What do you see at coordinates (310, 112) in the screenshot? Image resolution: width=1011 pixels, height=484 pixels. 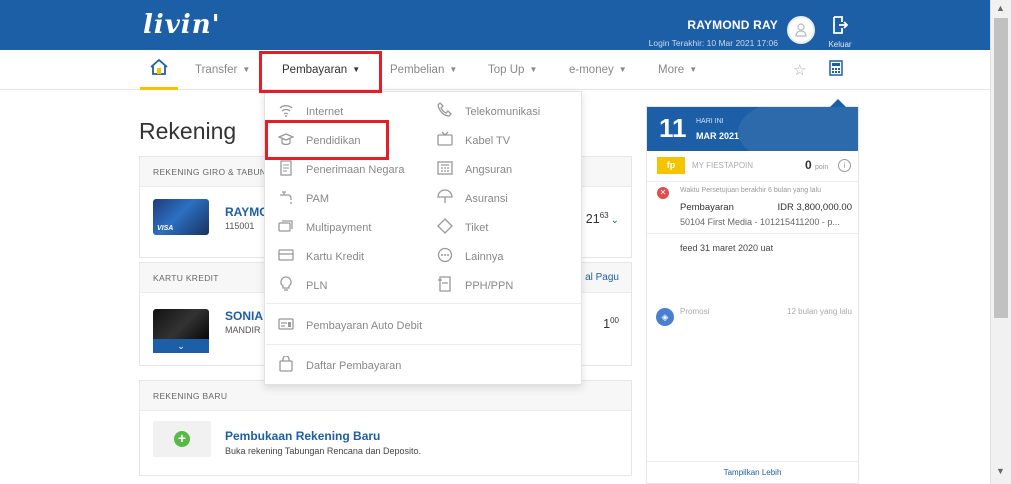 I see `menu-item-internet: Internet` at bounding box center [310, 112].